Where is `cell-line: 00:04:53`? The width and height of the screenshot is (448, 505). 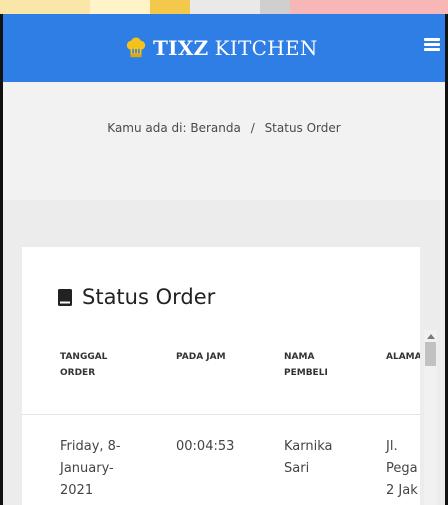
cell-line: 00:04:53 is located at coordinates (205, 446).